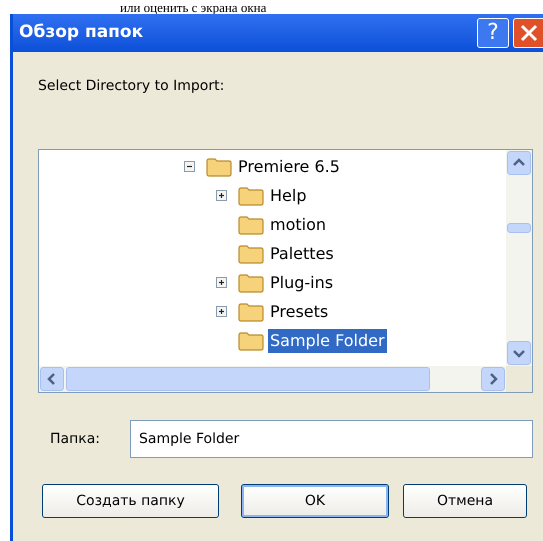 This screenshot has height=541, width=543. I want to click on folder-field: Sample Folder, so click(331, 439).